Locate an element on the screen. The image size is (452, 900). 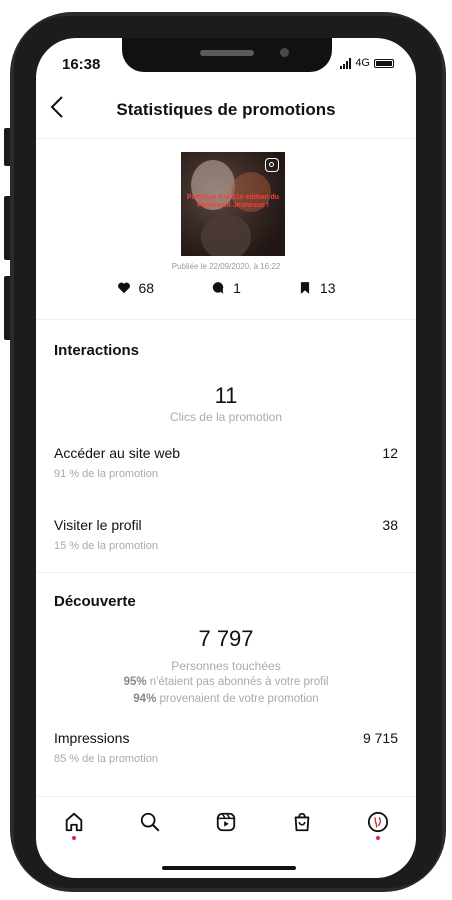
likes-count: 68 is located at coordinates (146, 288).